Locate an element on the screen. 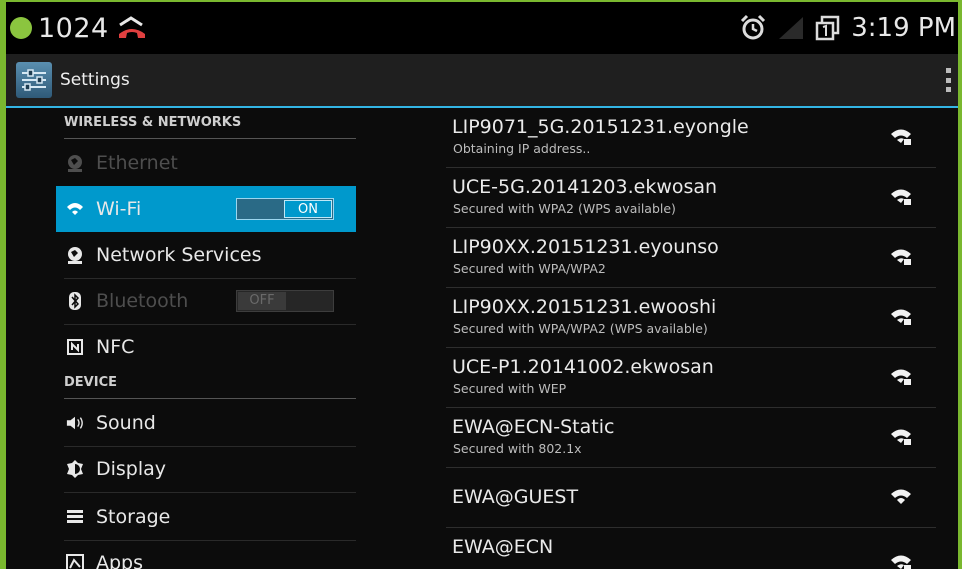 This screenshot has width=962, height=569. sidebar-item-ethernet: Ethernet is located at coordinates (206, 163).